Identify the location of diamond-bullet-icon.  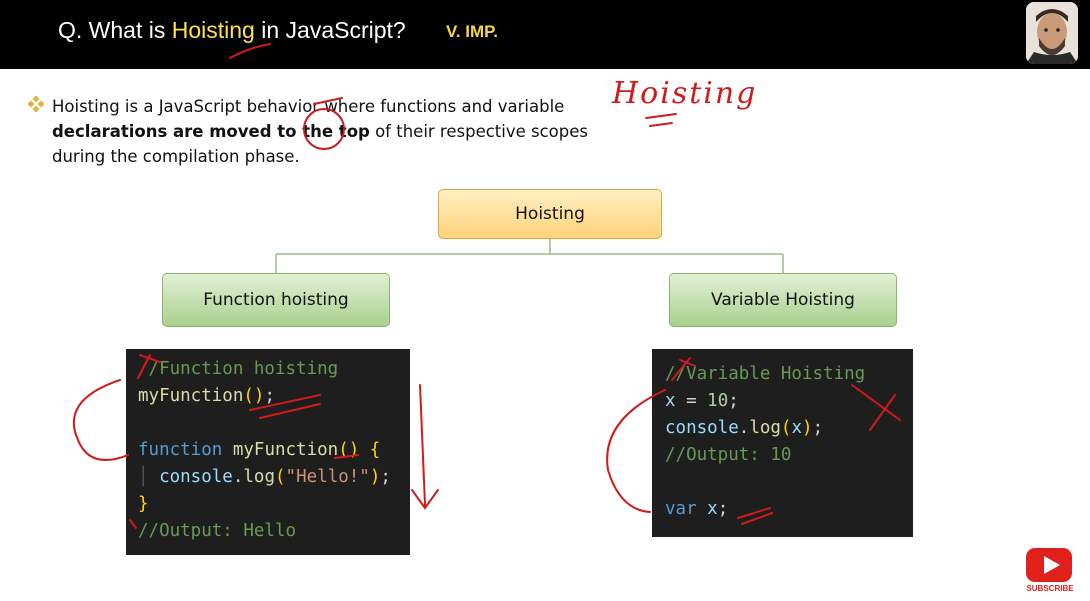
(36, 104).